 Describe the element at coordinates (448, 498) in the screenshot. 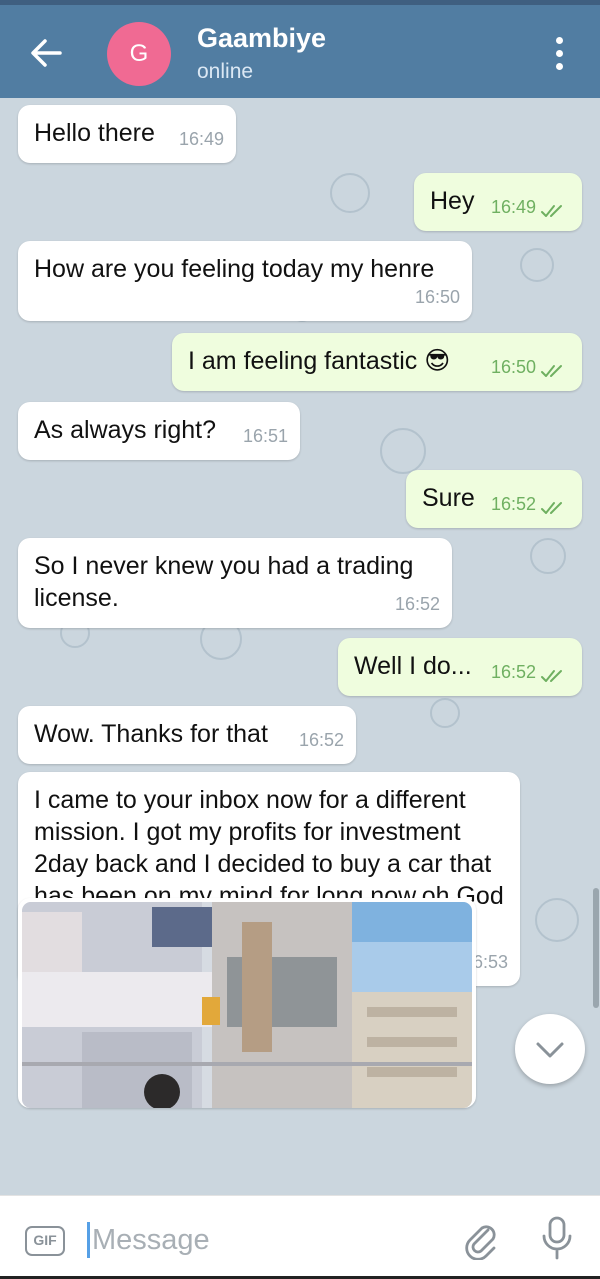

I see `message-text: Sure` at that location.